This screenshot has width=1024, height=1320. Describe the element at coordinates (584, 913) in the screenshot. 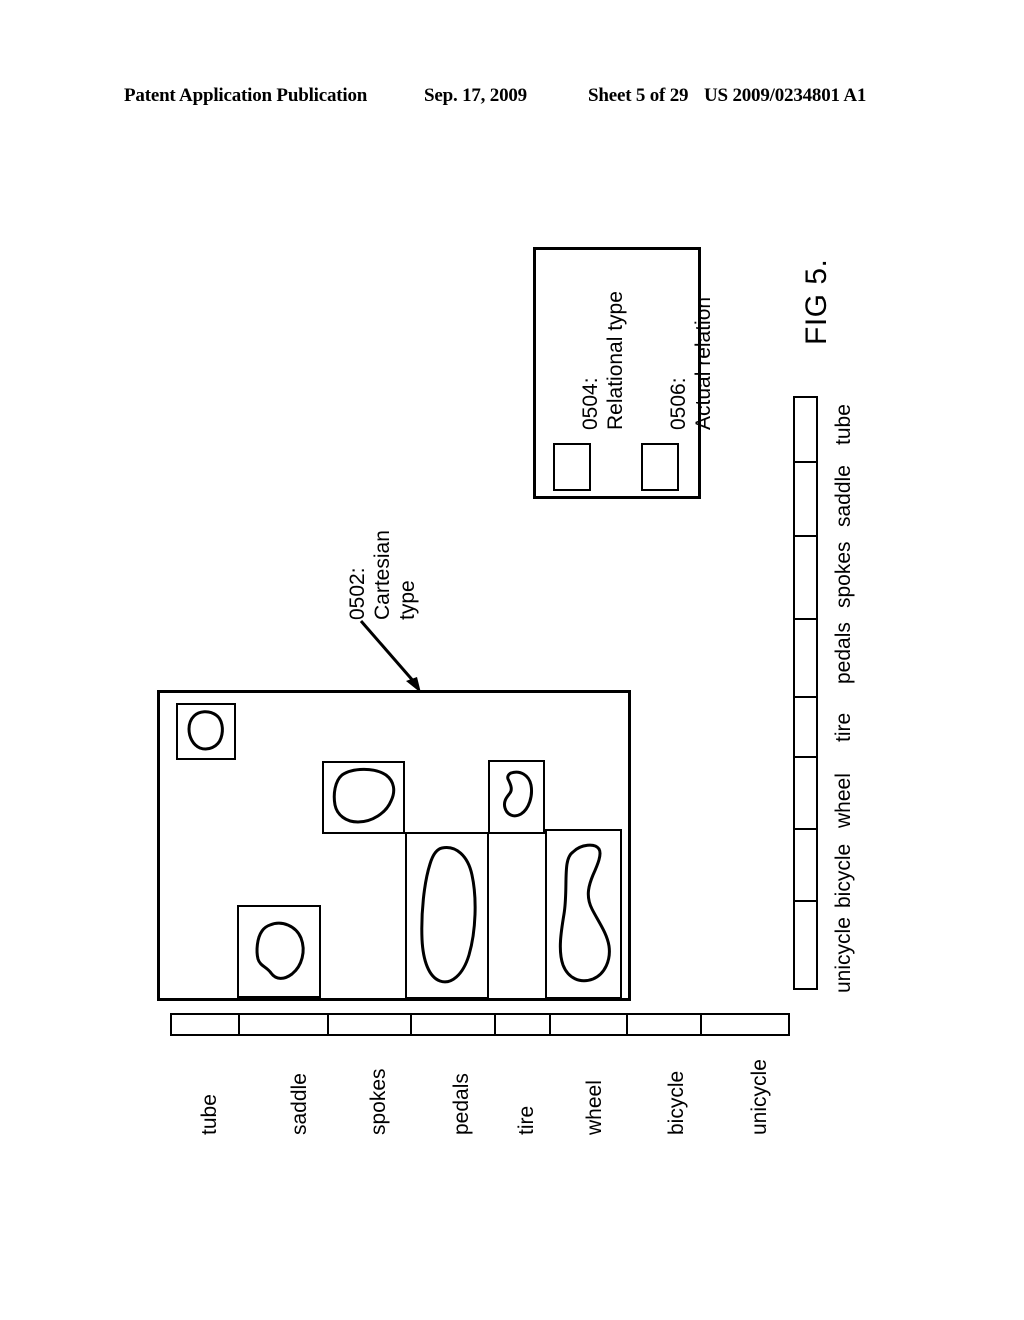

I see `actual-relation-blob-wheel` at that location.